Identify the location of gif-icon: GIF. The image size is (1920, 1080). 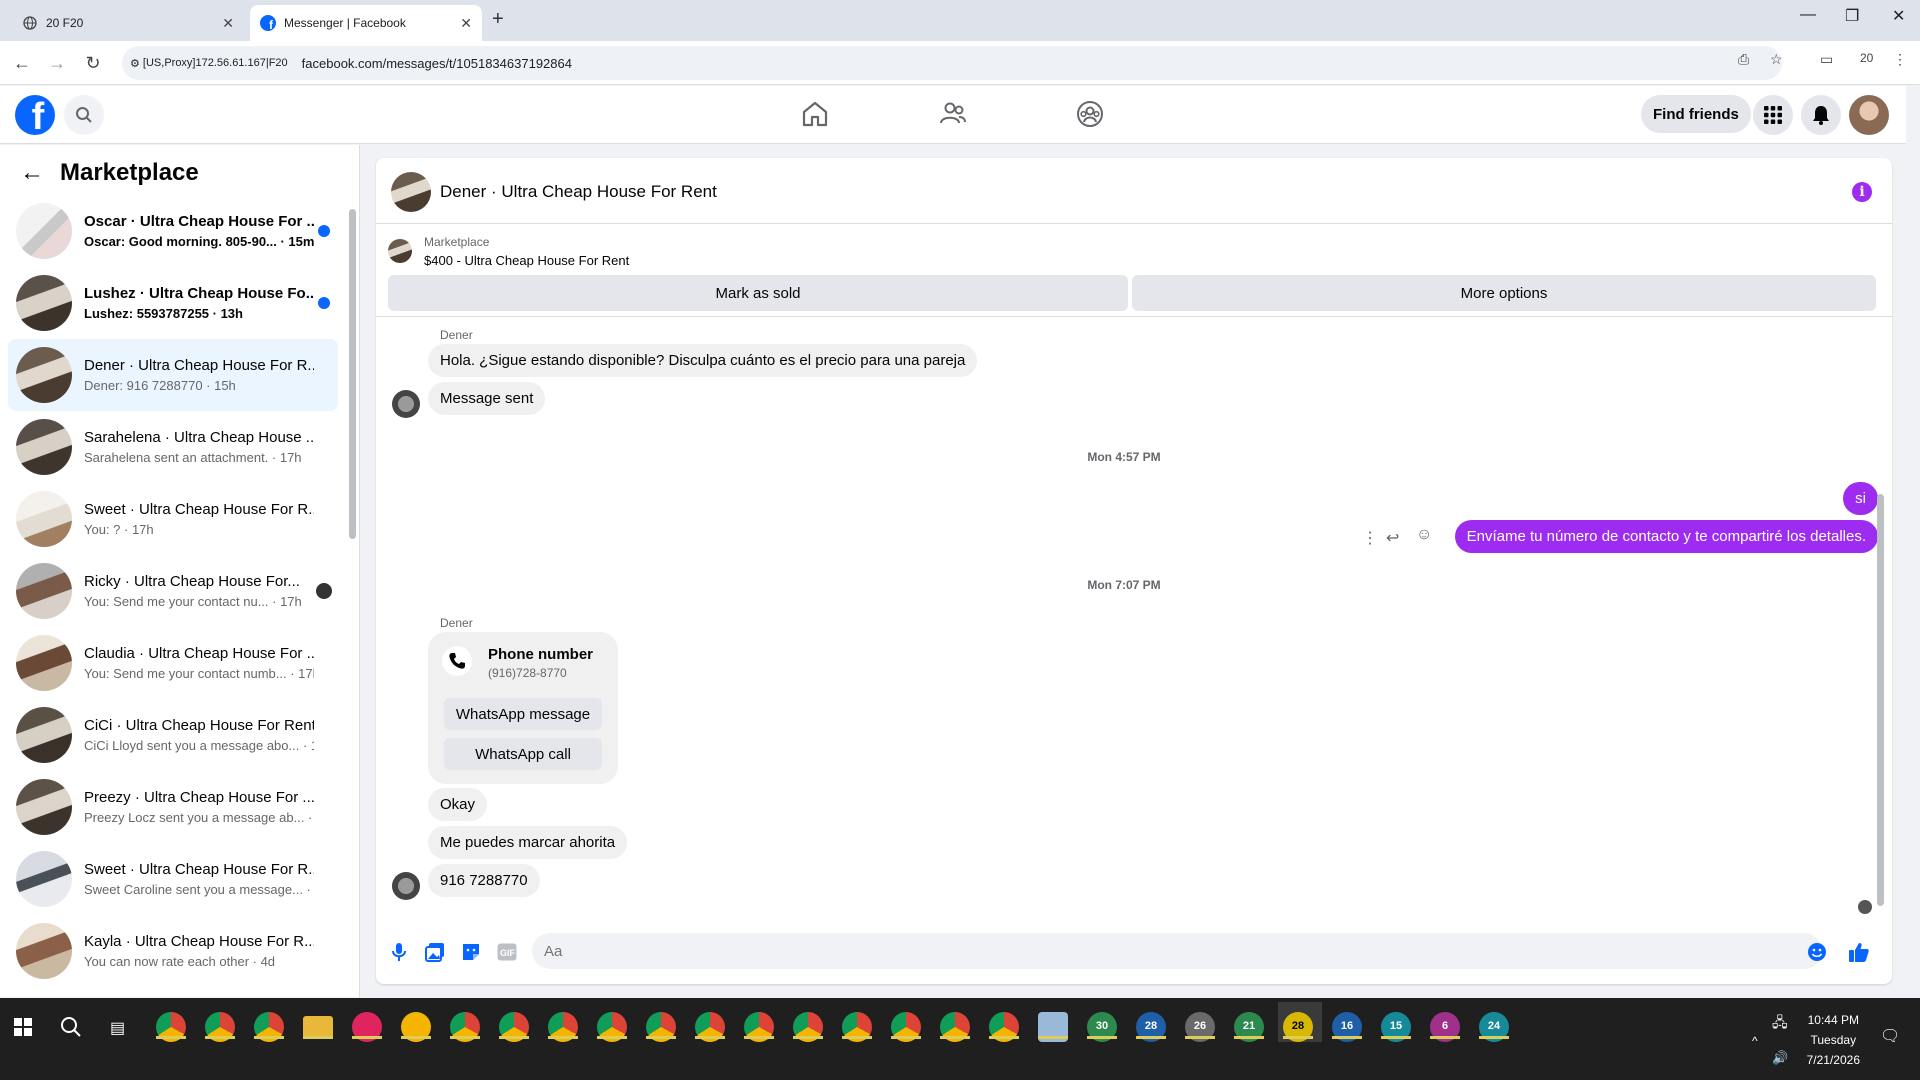
(507, 952).